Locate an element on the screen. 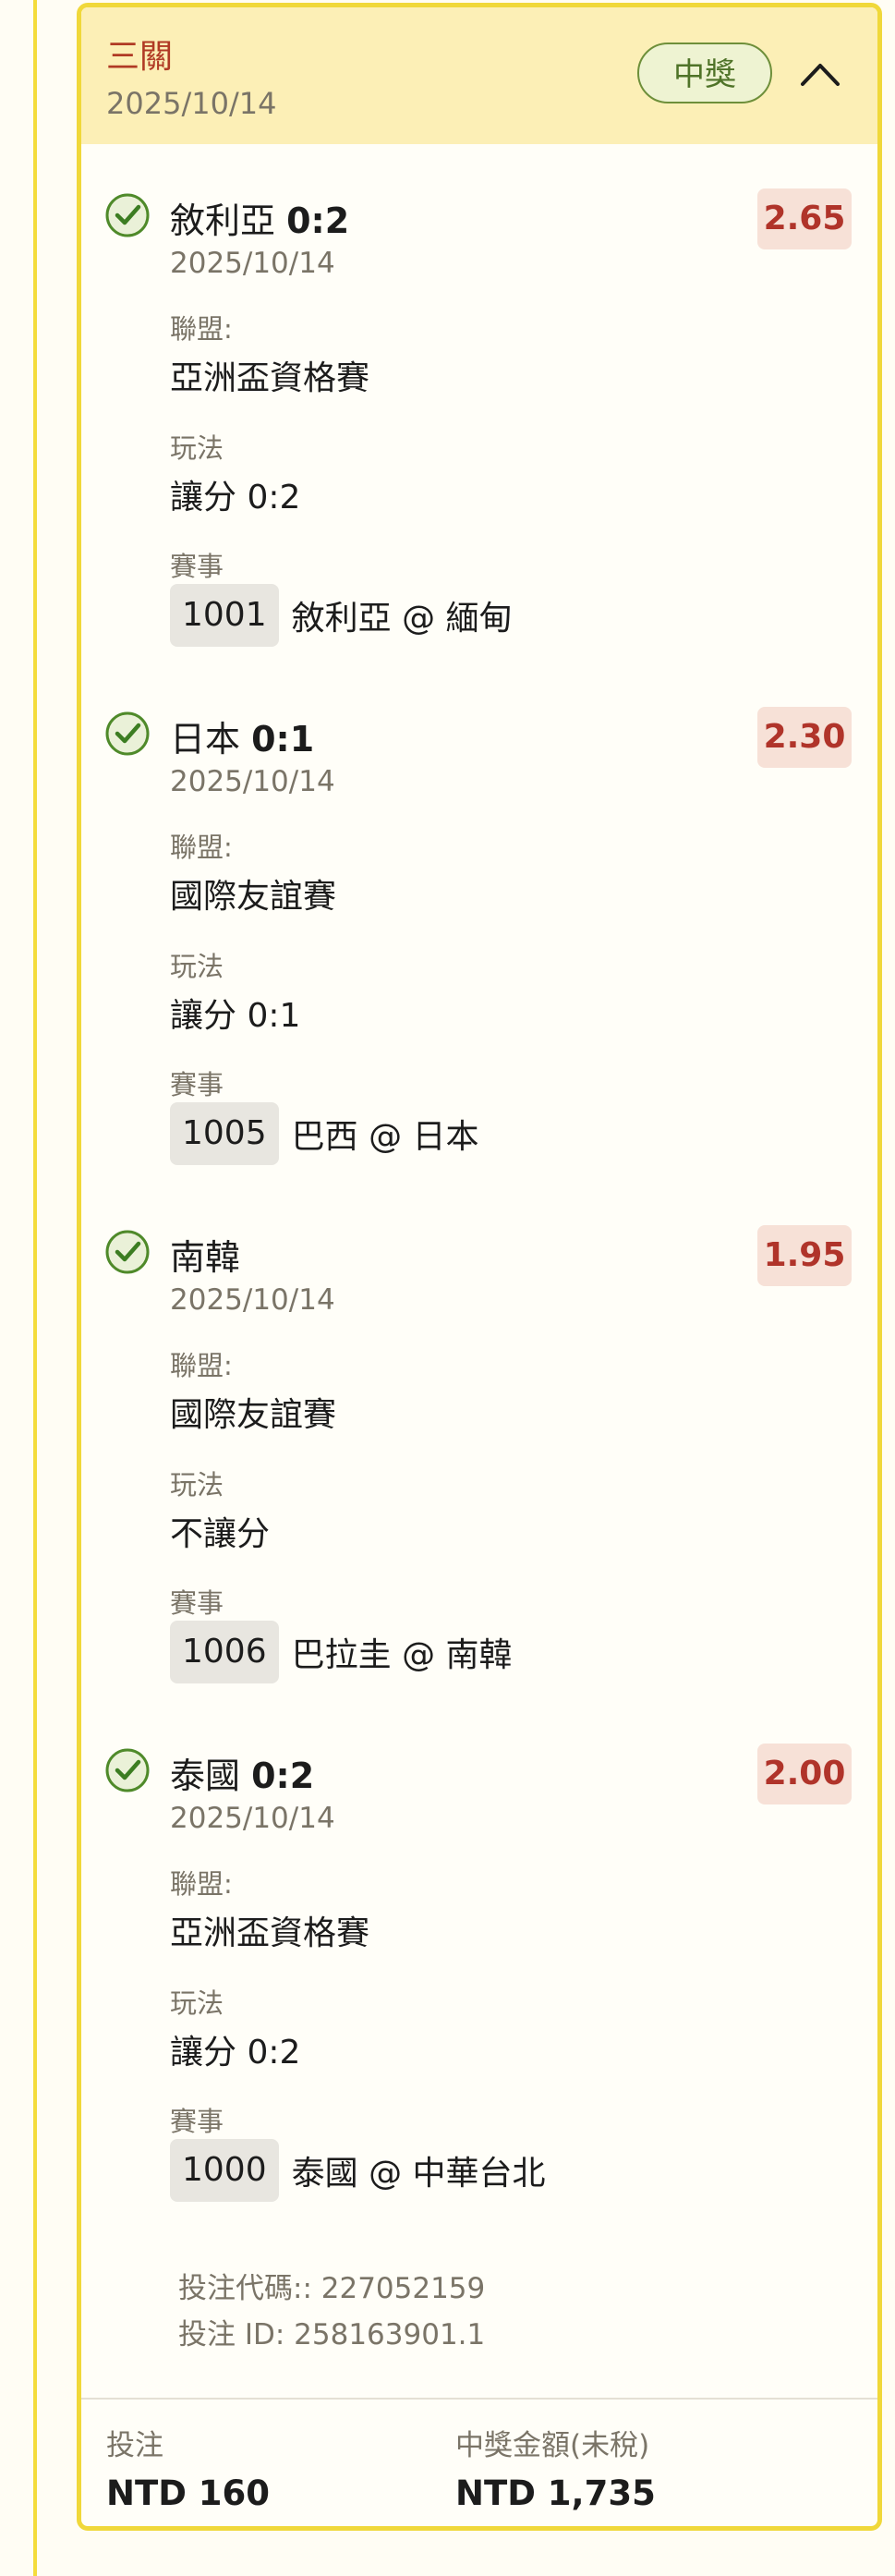 The height and width of the screenshot is (2576, 895). match-name: 泰國 @ 中華台北 is located at coordinates (418, 2174).